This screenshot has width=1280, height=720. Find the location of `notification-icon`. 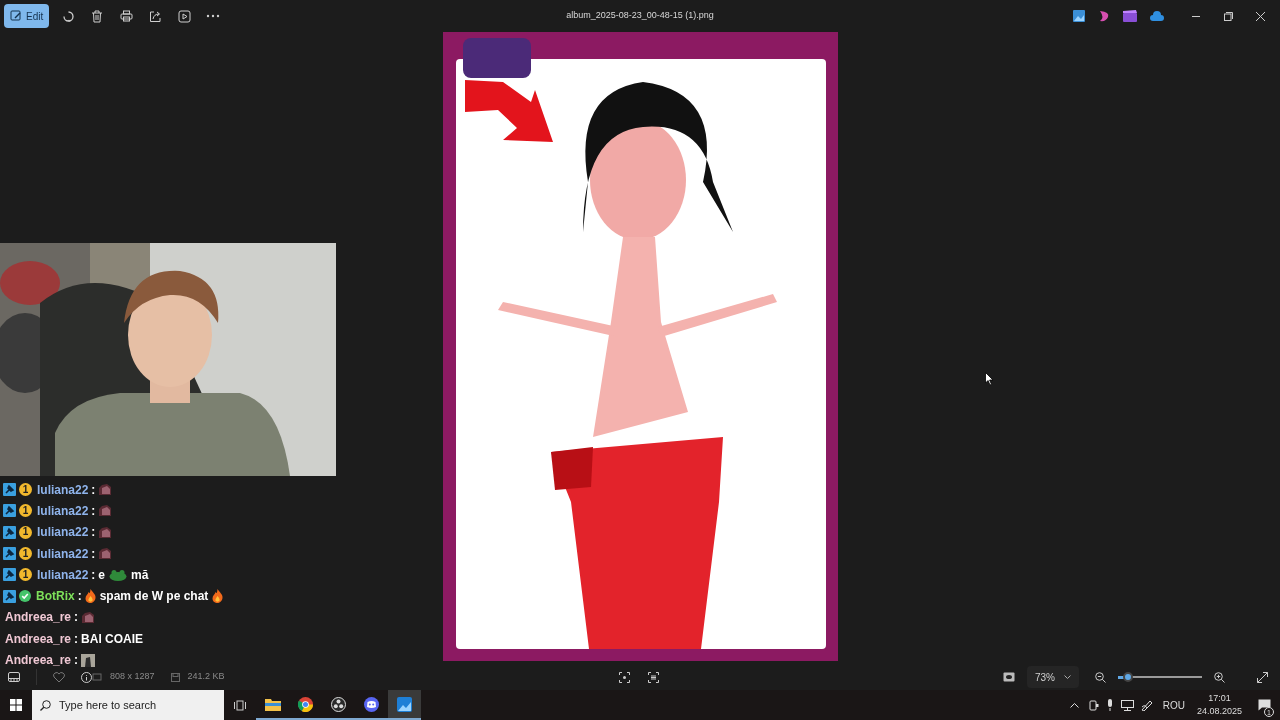

notification-icon is located at coordinates (1264, 705).